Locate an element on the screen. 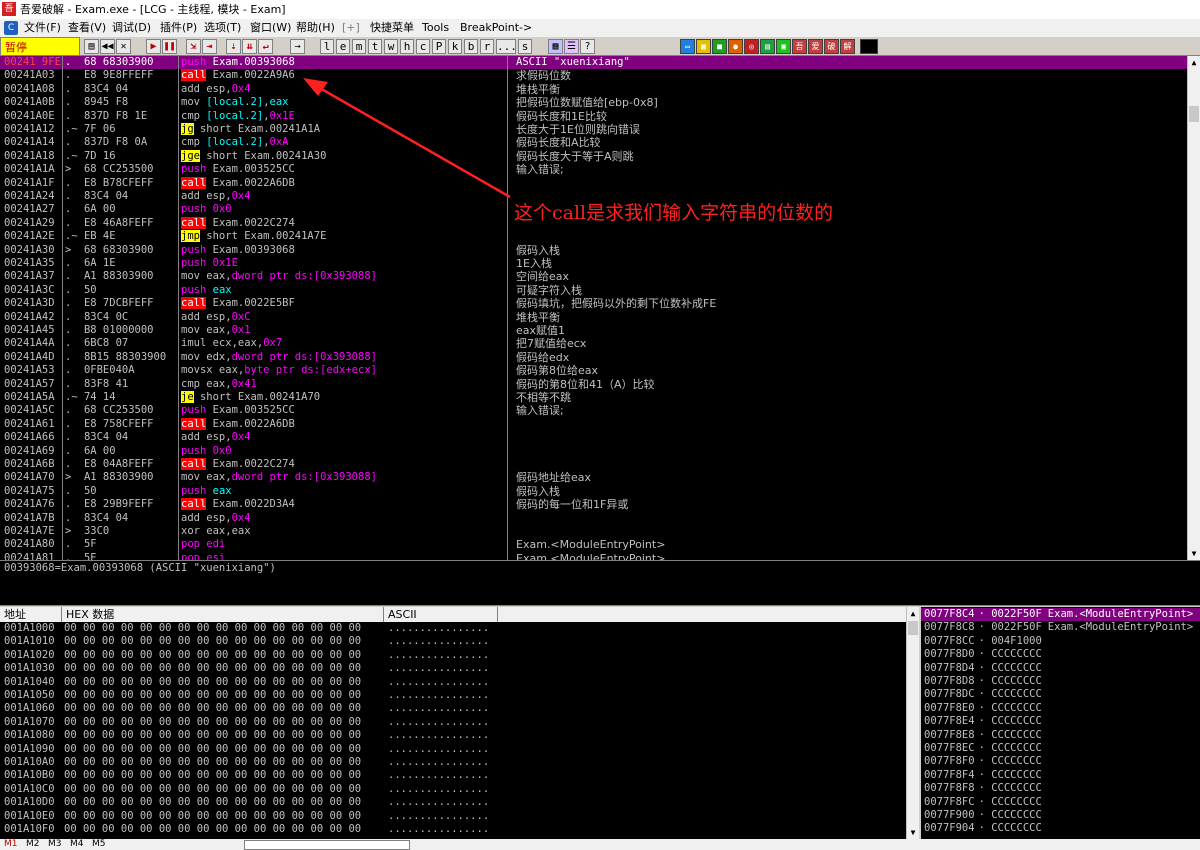  black-icon is located at coordinates (869, 46).